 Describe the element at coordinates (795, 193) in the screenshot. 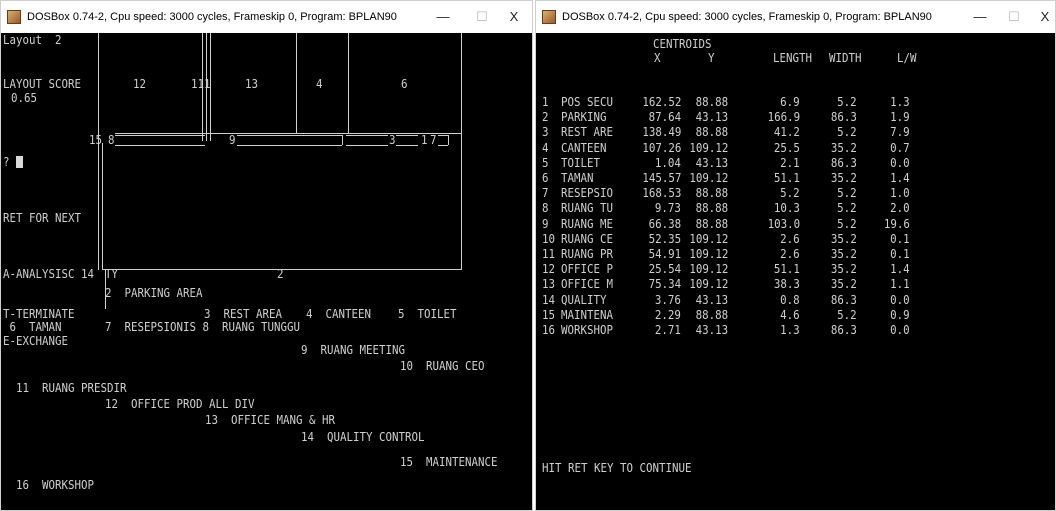

I see `table-row: 7 RESEPSIO 168.53 88.88 5.2 5.2 1.0` at that location.